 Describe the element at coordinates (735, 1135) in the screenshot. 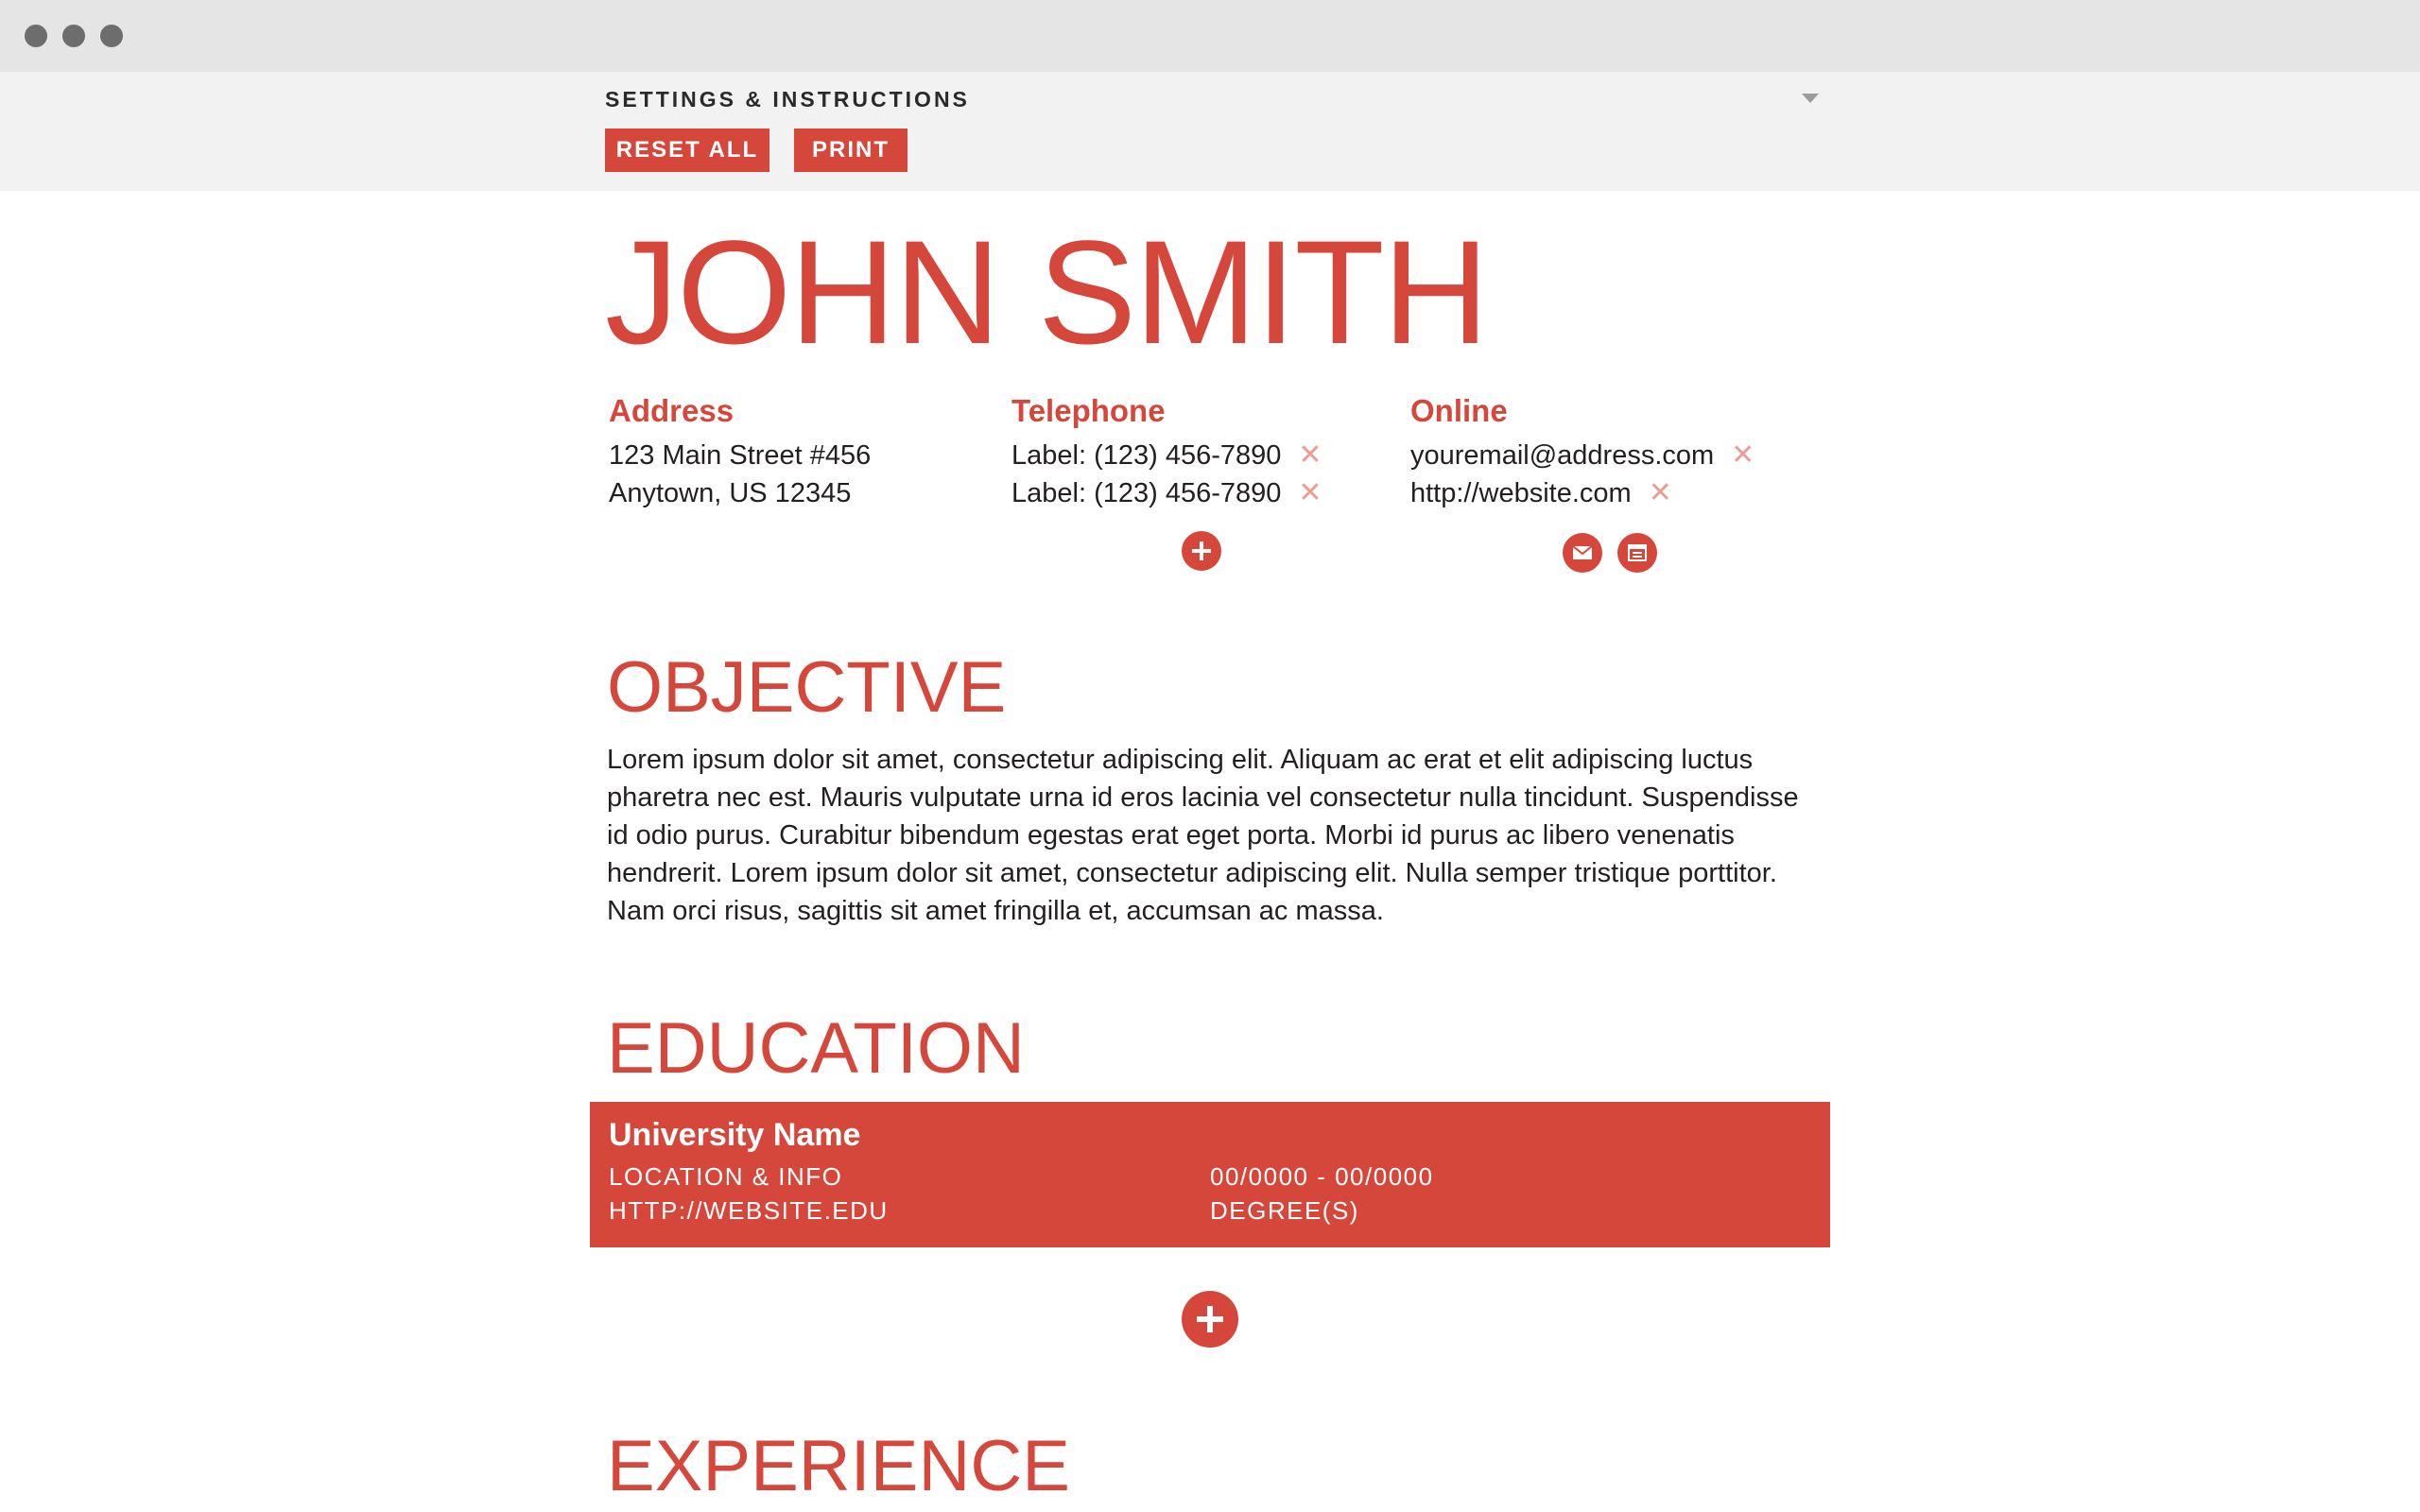

I see `university-name: University Name` at that location.